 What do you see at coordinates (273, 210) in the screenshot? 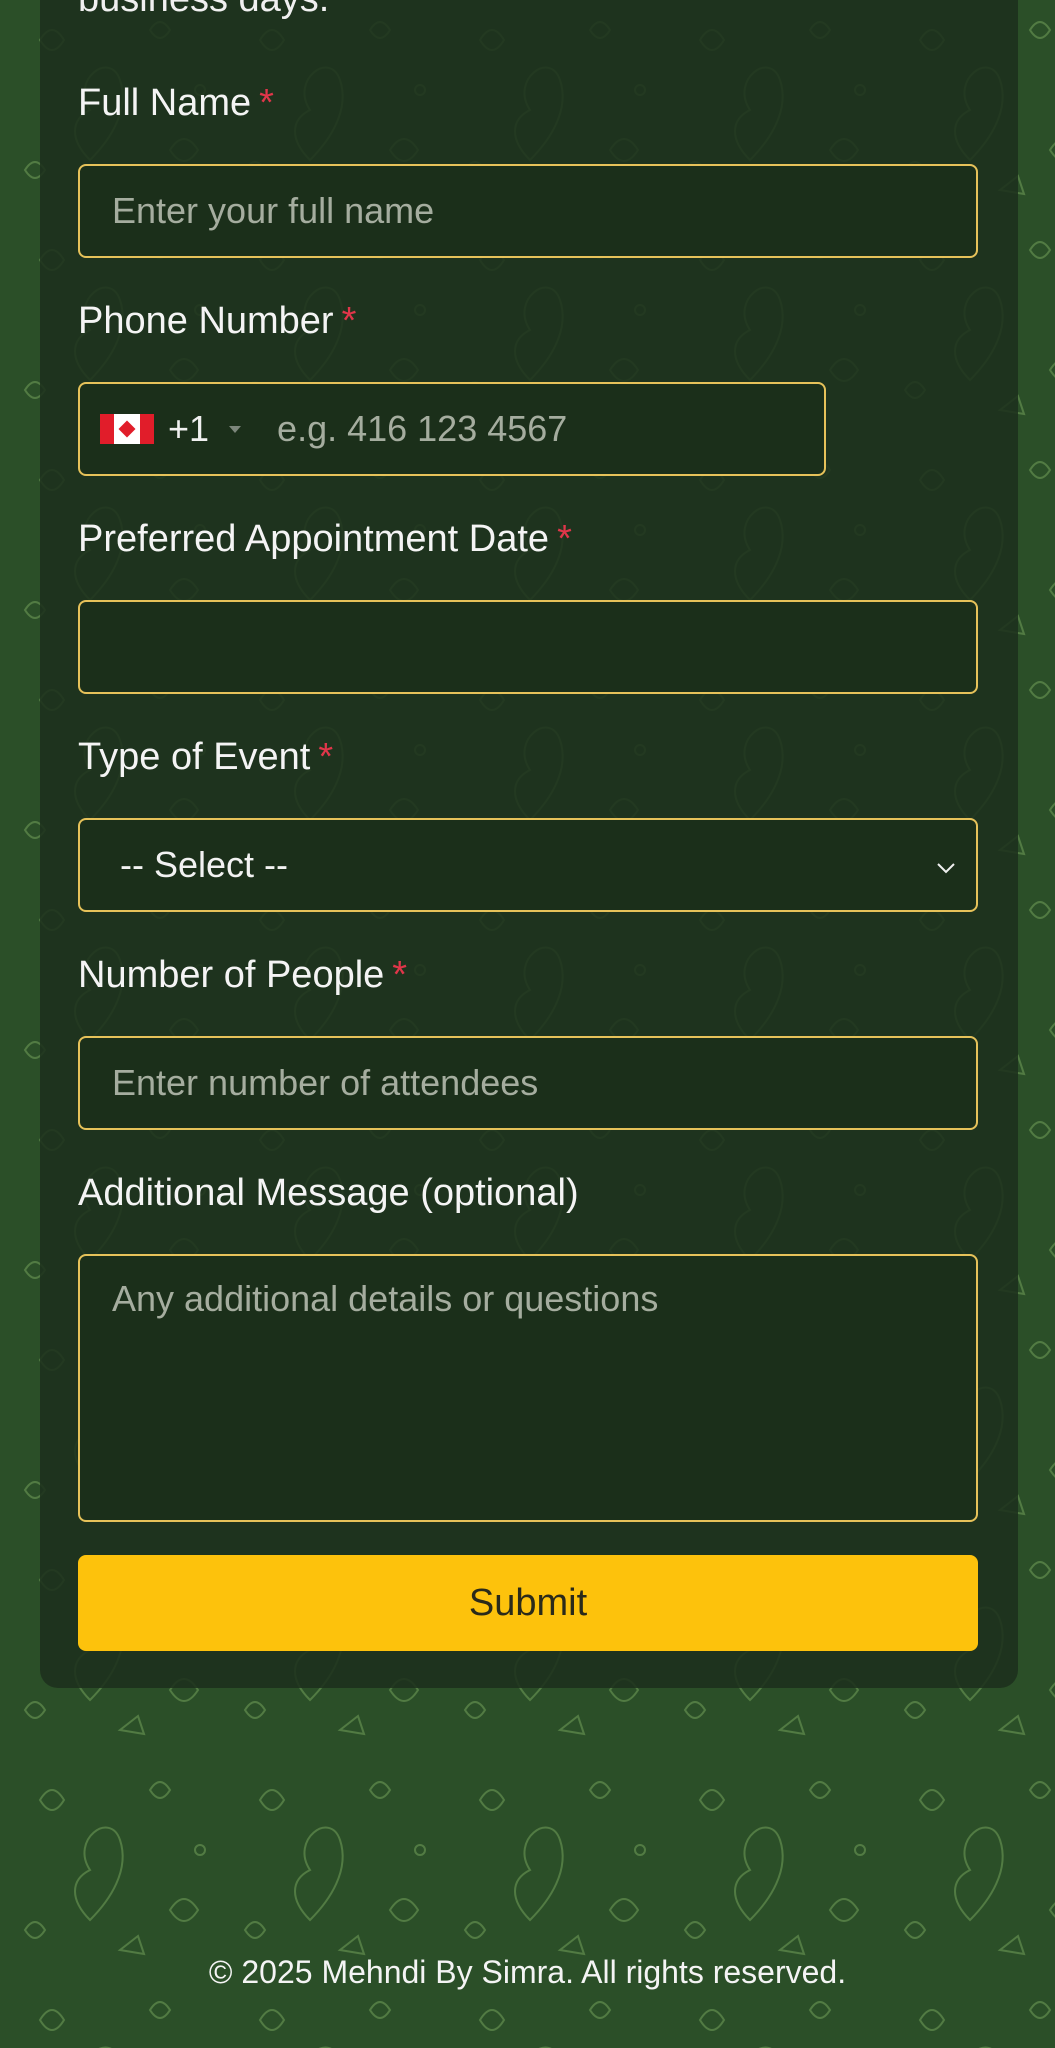
I see `full-name-placeholder: Enter your full name` at bounding box center [273, 210].